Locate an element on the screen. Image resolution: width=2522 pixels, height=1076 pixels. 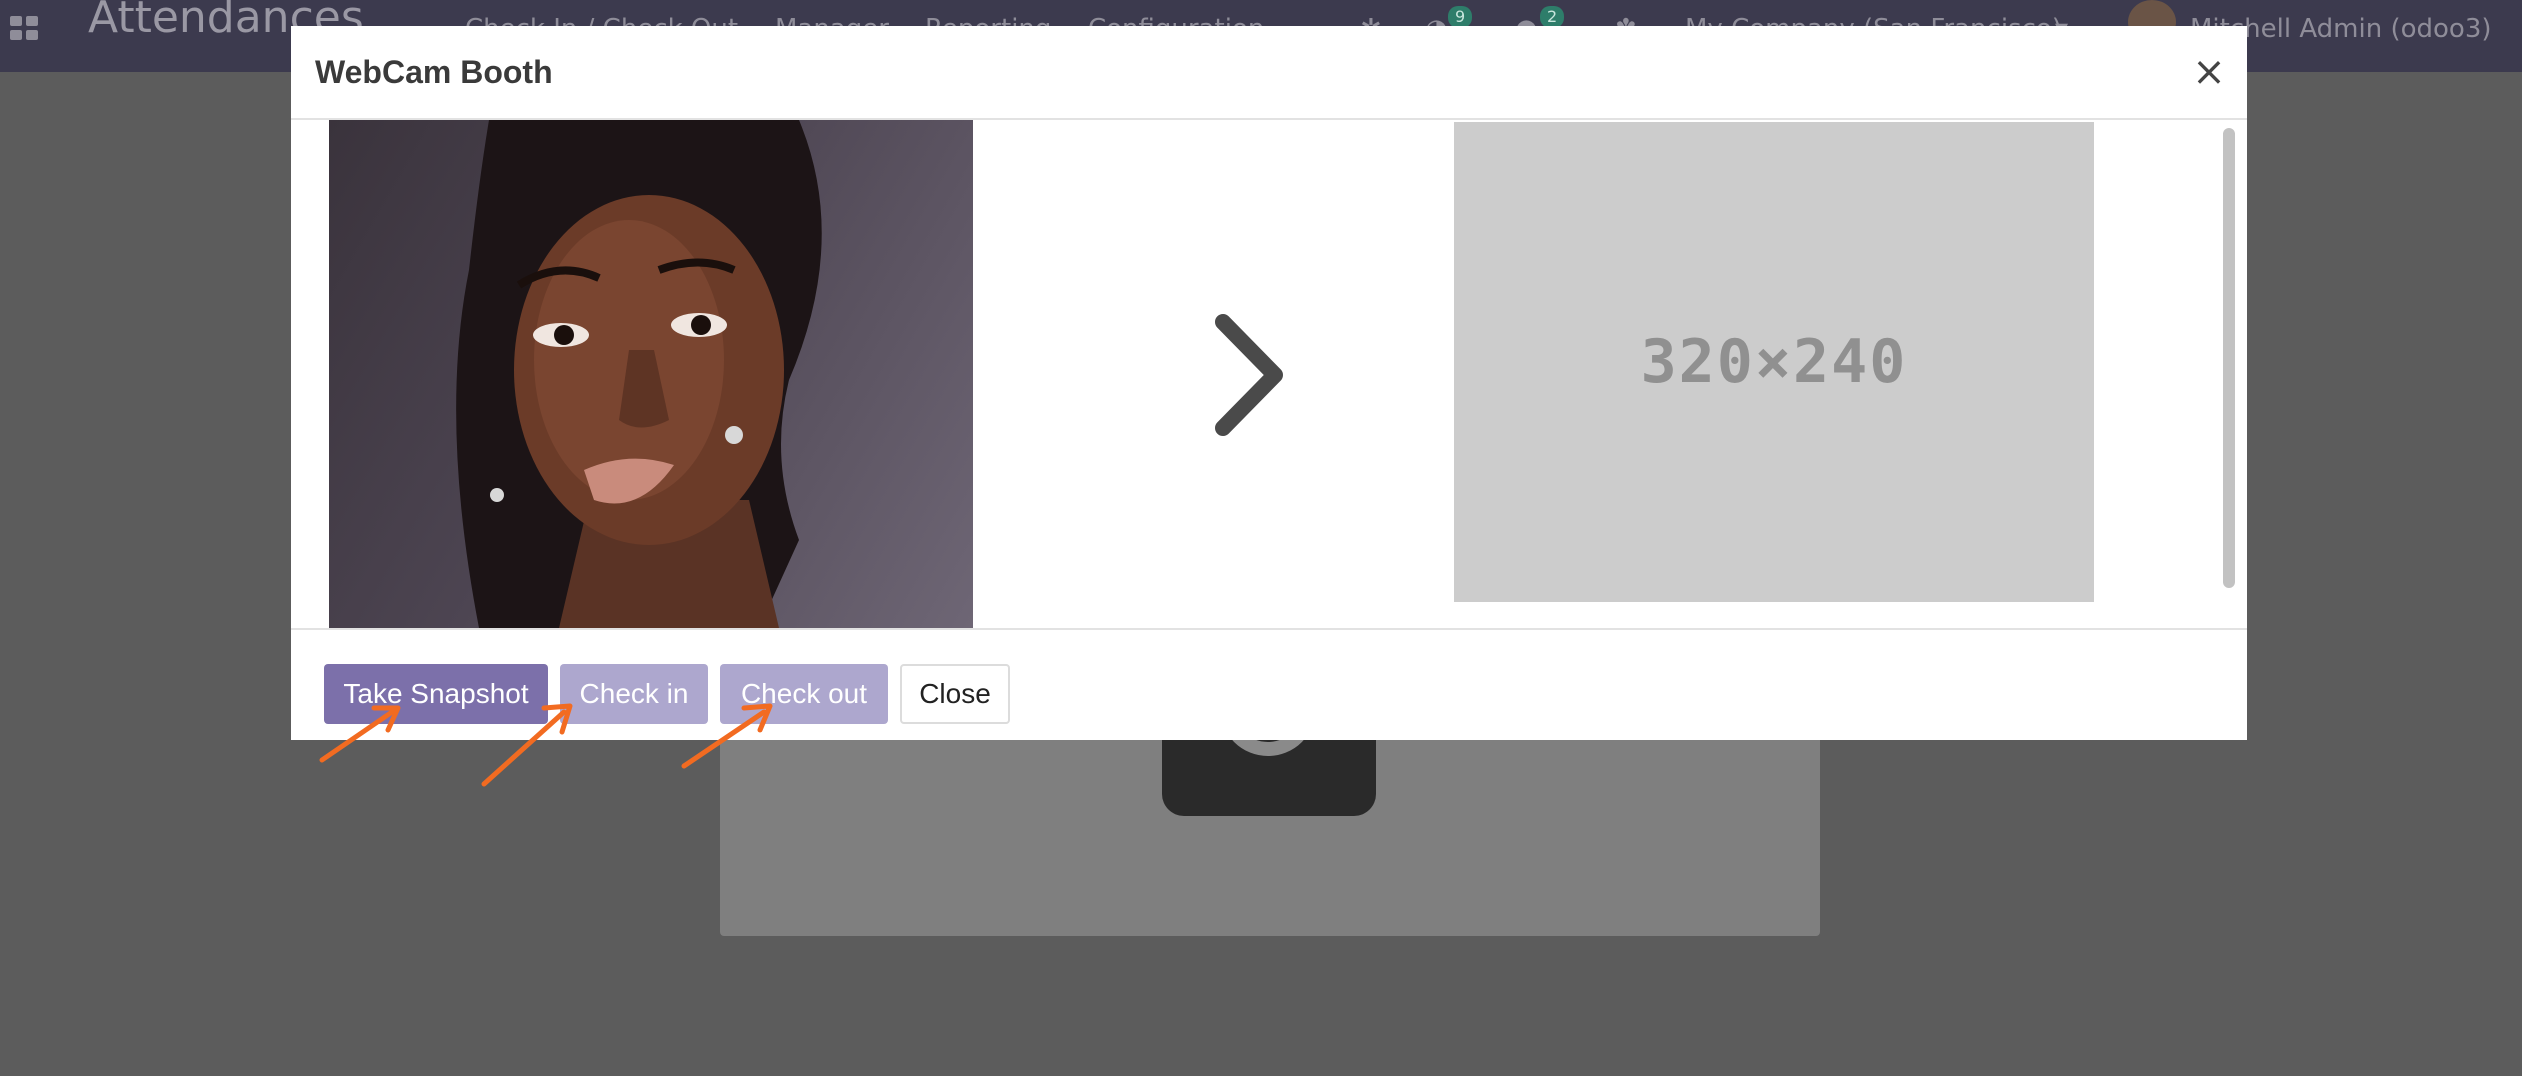
activity-count-badge: 9 is located at coordinates (1460, 17).